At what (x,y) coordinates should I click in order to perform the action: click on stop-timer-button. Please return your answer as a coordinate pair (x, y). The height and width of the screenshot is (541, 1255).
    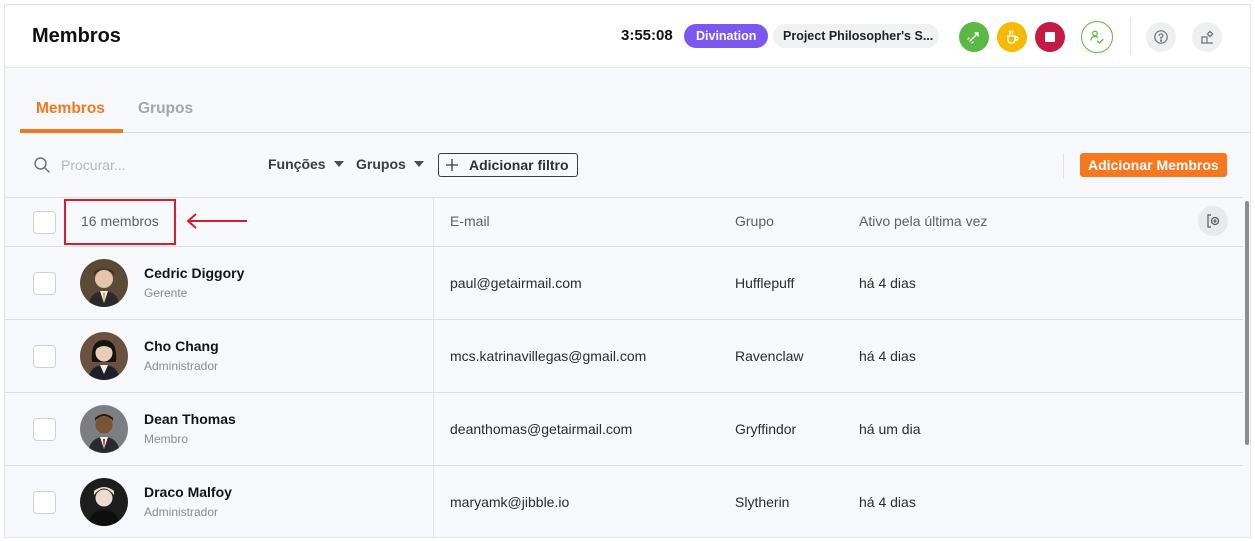
    Looking at the image, I should click on (1050, 37).